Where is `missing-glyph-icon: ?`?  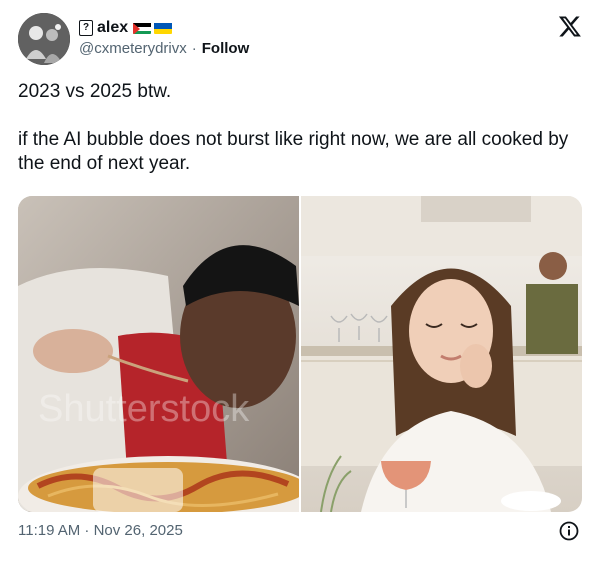
missing-glyph-icon: ? is located at coordinates (86, 28).